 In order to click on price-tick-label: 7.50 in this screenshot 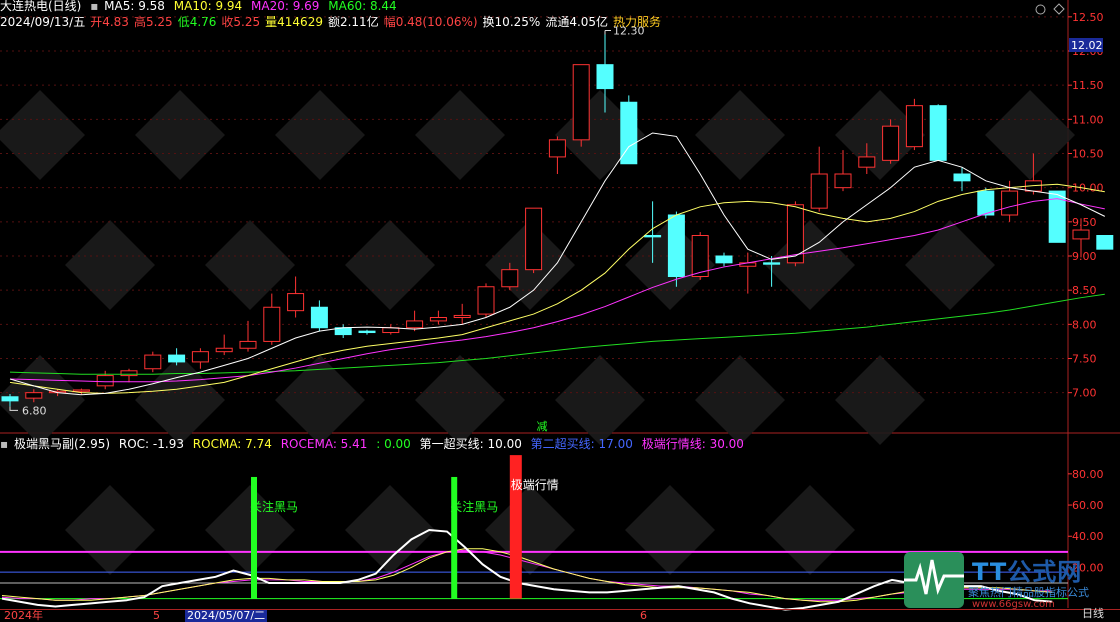, I will do `click(1084, 359)`.